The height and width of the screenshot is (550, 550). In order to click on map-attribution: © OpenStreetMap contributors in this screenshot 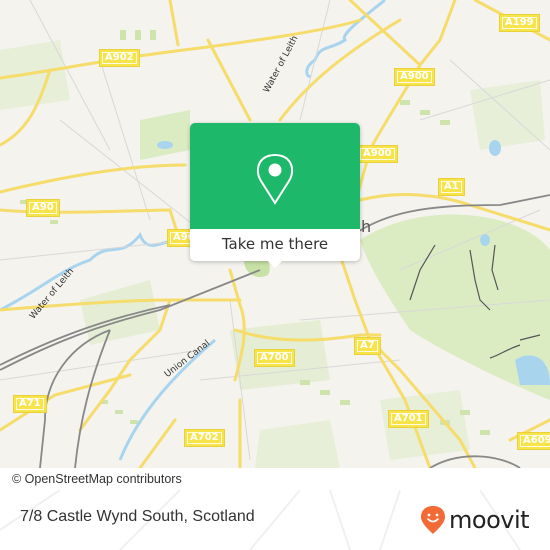, I will do `click(137, 480)`.